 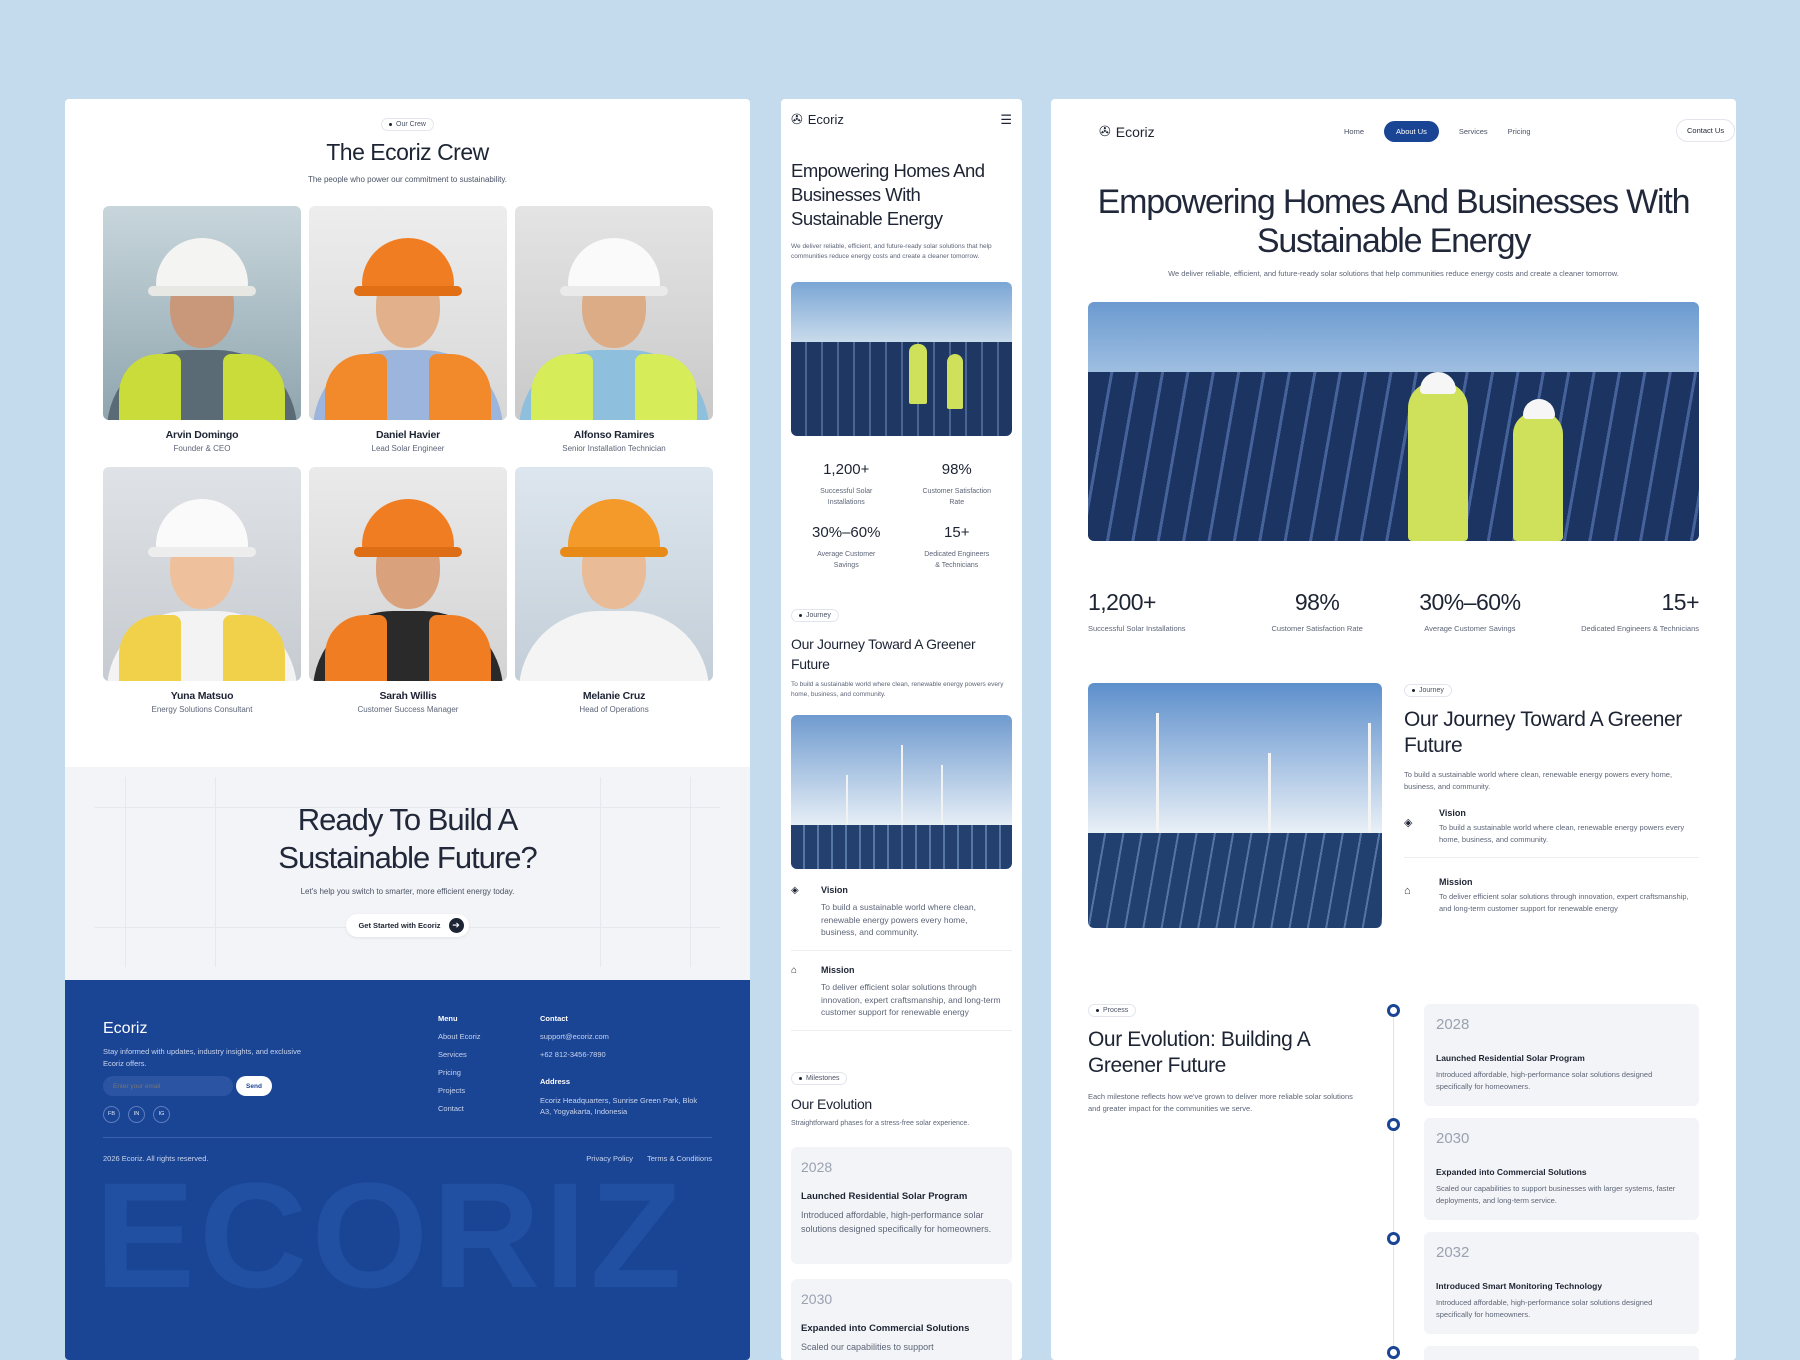 I want to click on footer-address-title: Address, so click(x=555, y=1081).